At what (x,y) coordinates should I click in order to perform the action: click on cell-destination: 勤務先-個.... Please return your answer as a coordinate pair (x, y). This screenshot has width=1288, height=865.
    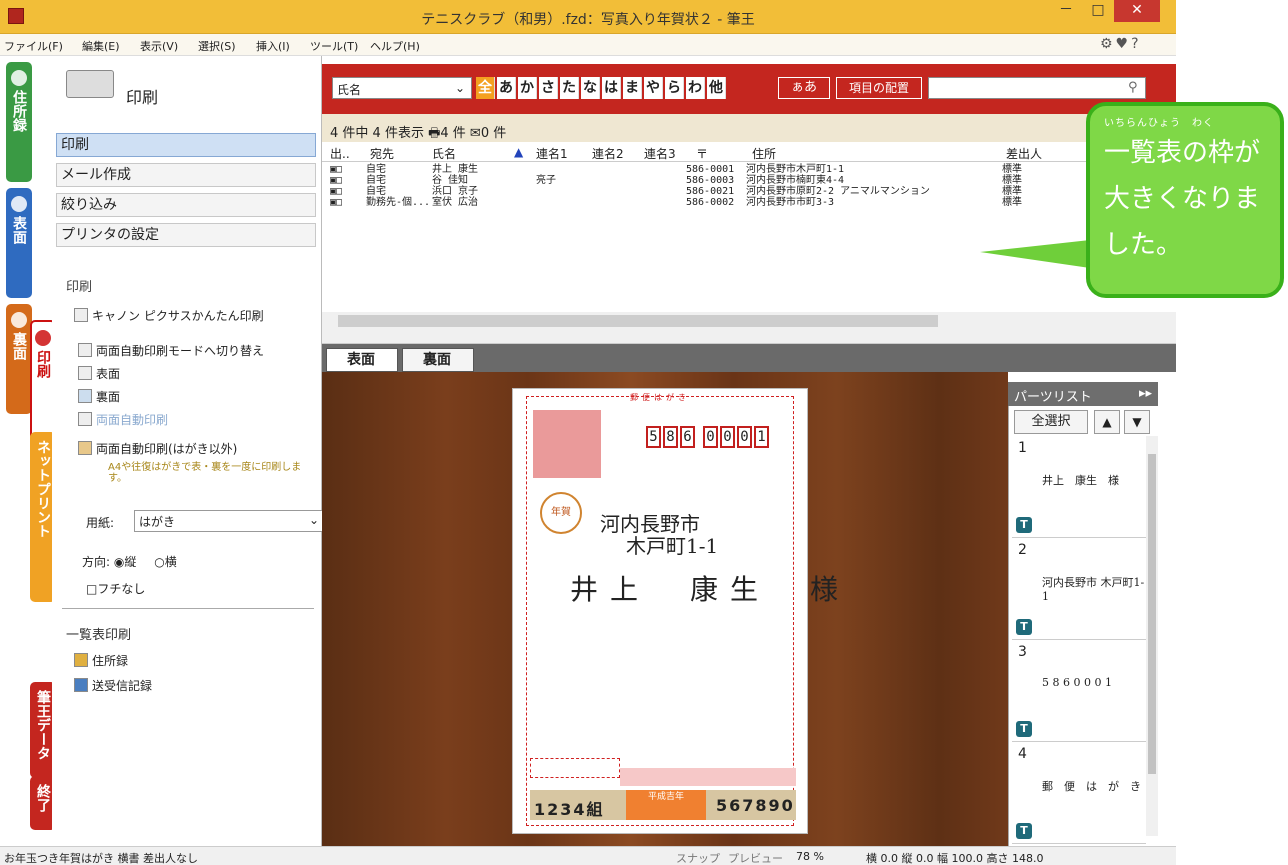
    Looking at the image, I should click on (398, 202).